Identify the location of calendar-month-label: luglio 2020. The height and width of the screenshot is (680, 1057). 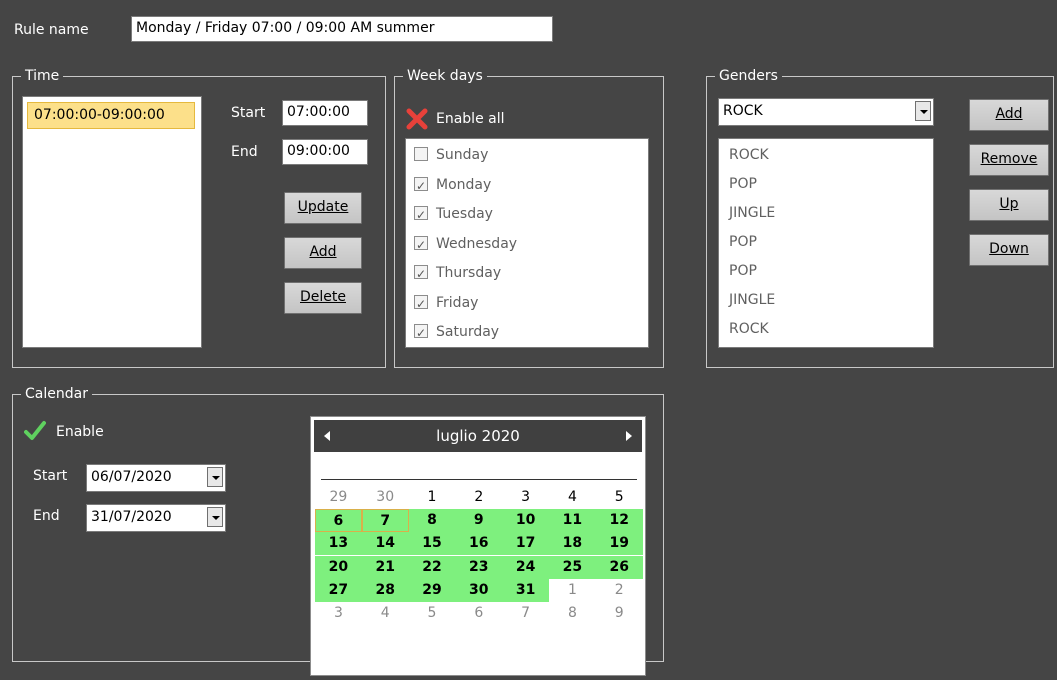
(478, 436).